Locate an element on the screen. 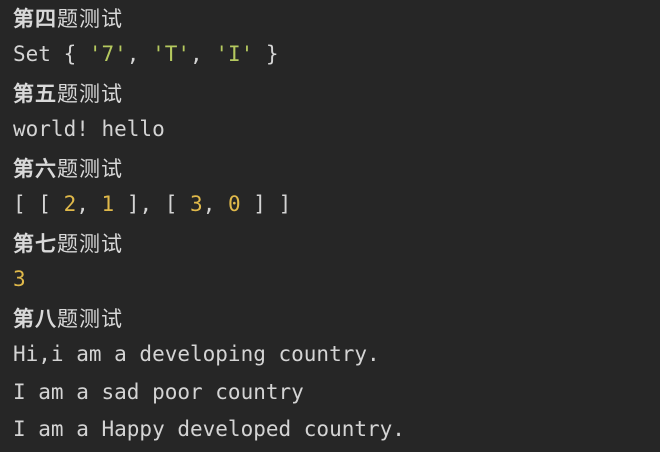  number-output-line: 3 is located at coordinates (19, 279).